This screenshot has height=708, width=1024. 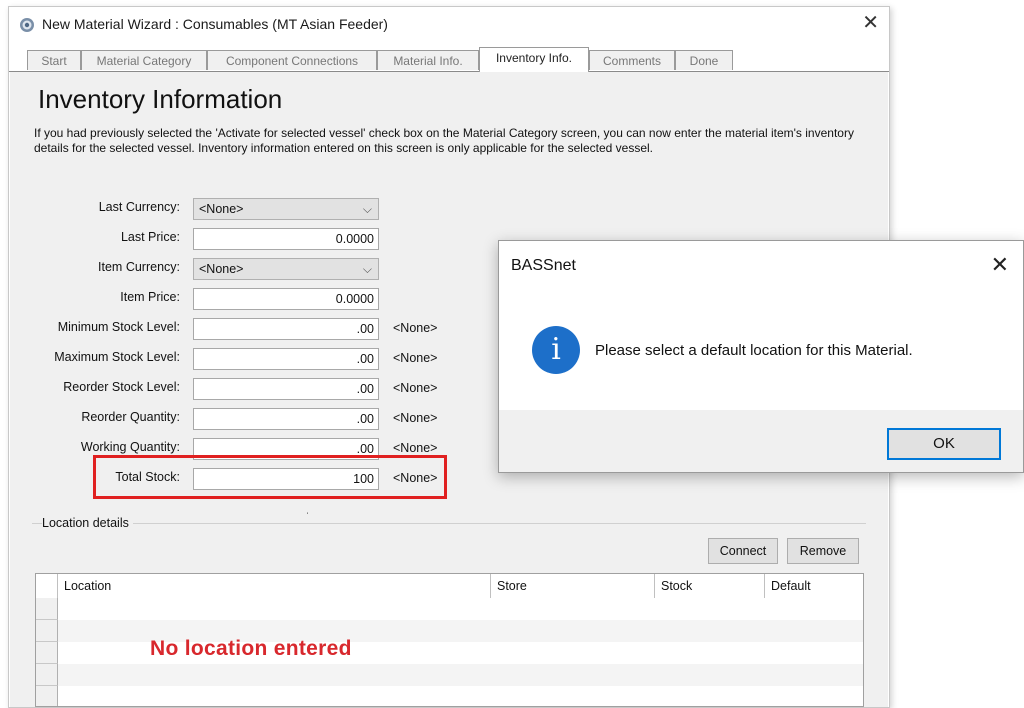 I want to click on last-currency-value: <None>, so click(x=221, y=209).